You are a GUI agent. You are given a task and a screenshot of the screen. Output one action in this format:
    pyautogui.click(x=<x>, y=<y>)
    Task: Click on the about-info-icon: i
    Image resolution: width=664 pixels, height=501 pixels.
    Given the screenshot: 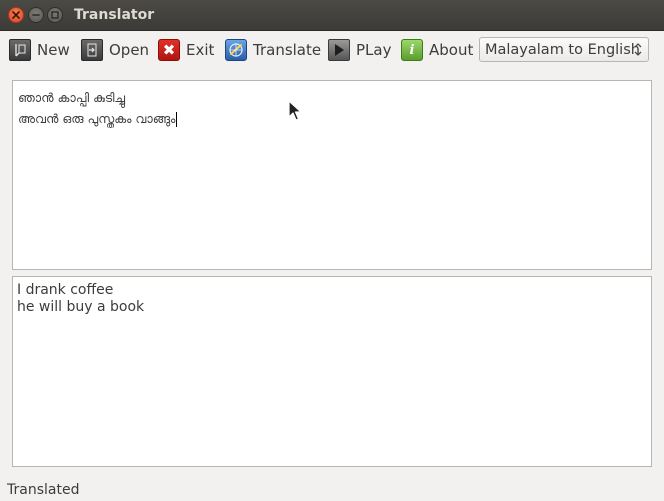 What is the action you would take?
    pyautogui.click(x=412, y=50)
    